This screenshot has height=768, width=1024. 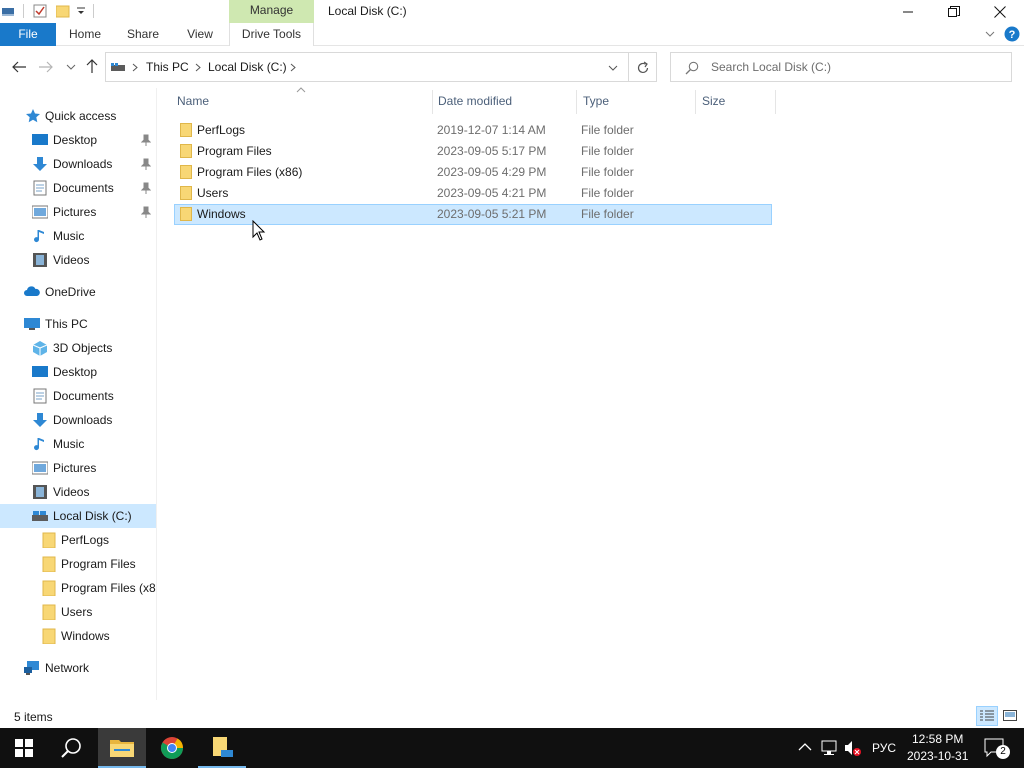 I want to click on column-header-size: Size, so click(x=713, y=103).